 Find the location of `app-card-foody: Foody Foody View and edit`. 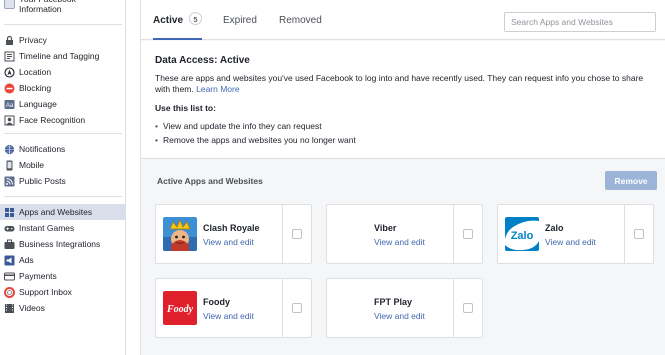

app-card-foody: Foody Foody View and edit is located at coordinates (233, 308).